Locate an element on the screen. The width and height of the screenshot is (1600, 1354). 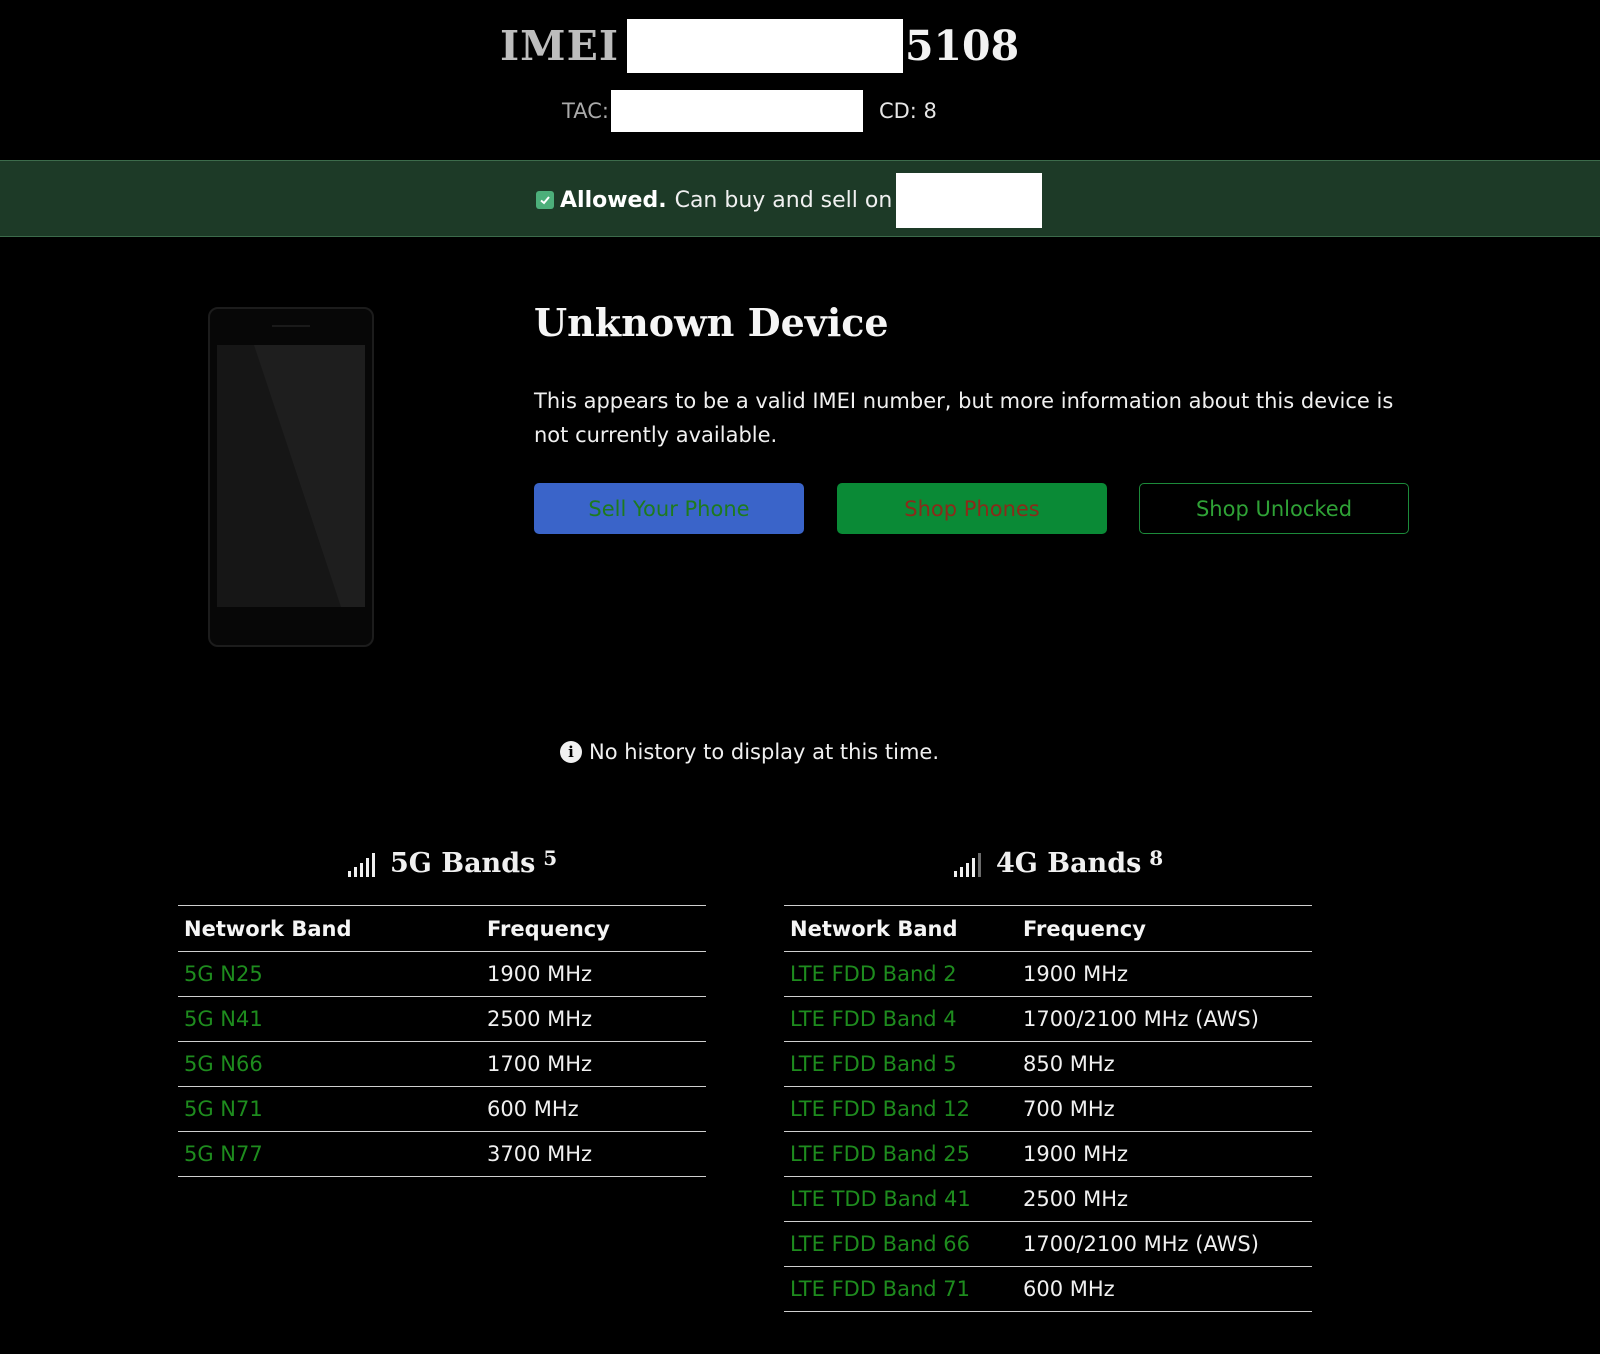
band-link: LTE FDD Band 2 is located at coordinates (900, 974).